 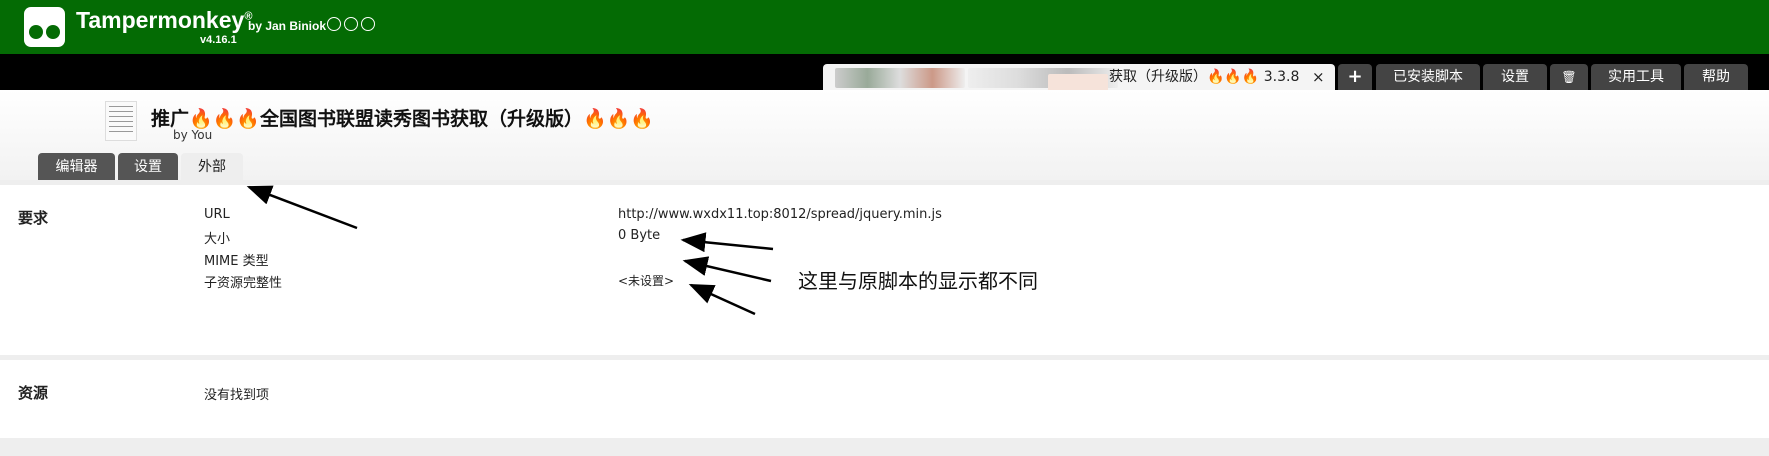 I want to click on annotation-arrows, so click(x=510, y=250).